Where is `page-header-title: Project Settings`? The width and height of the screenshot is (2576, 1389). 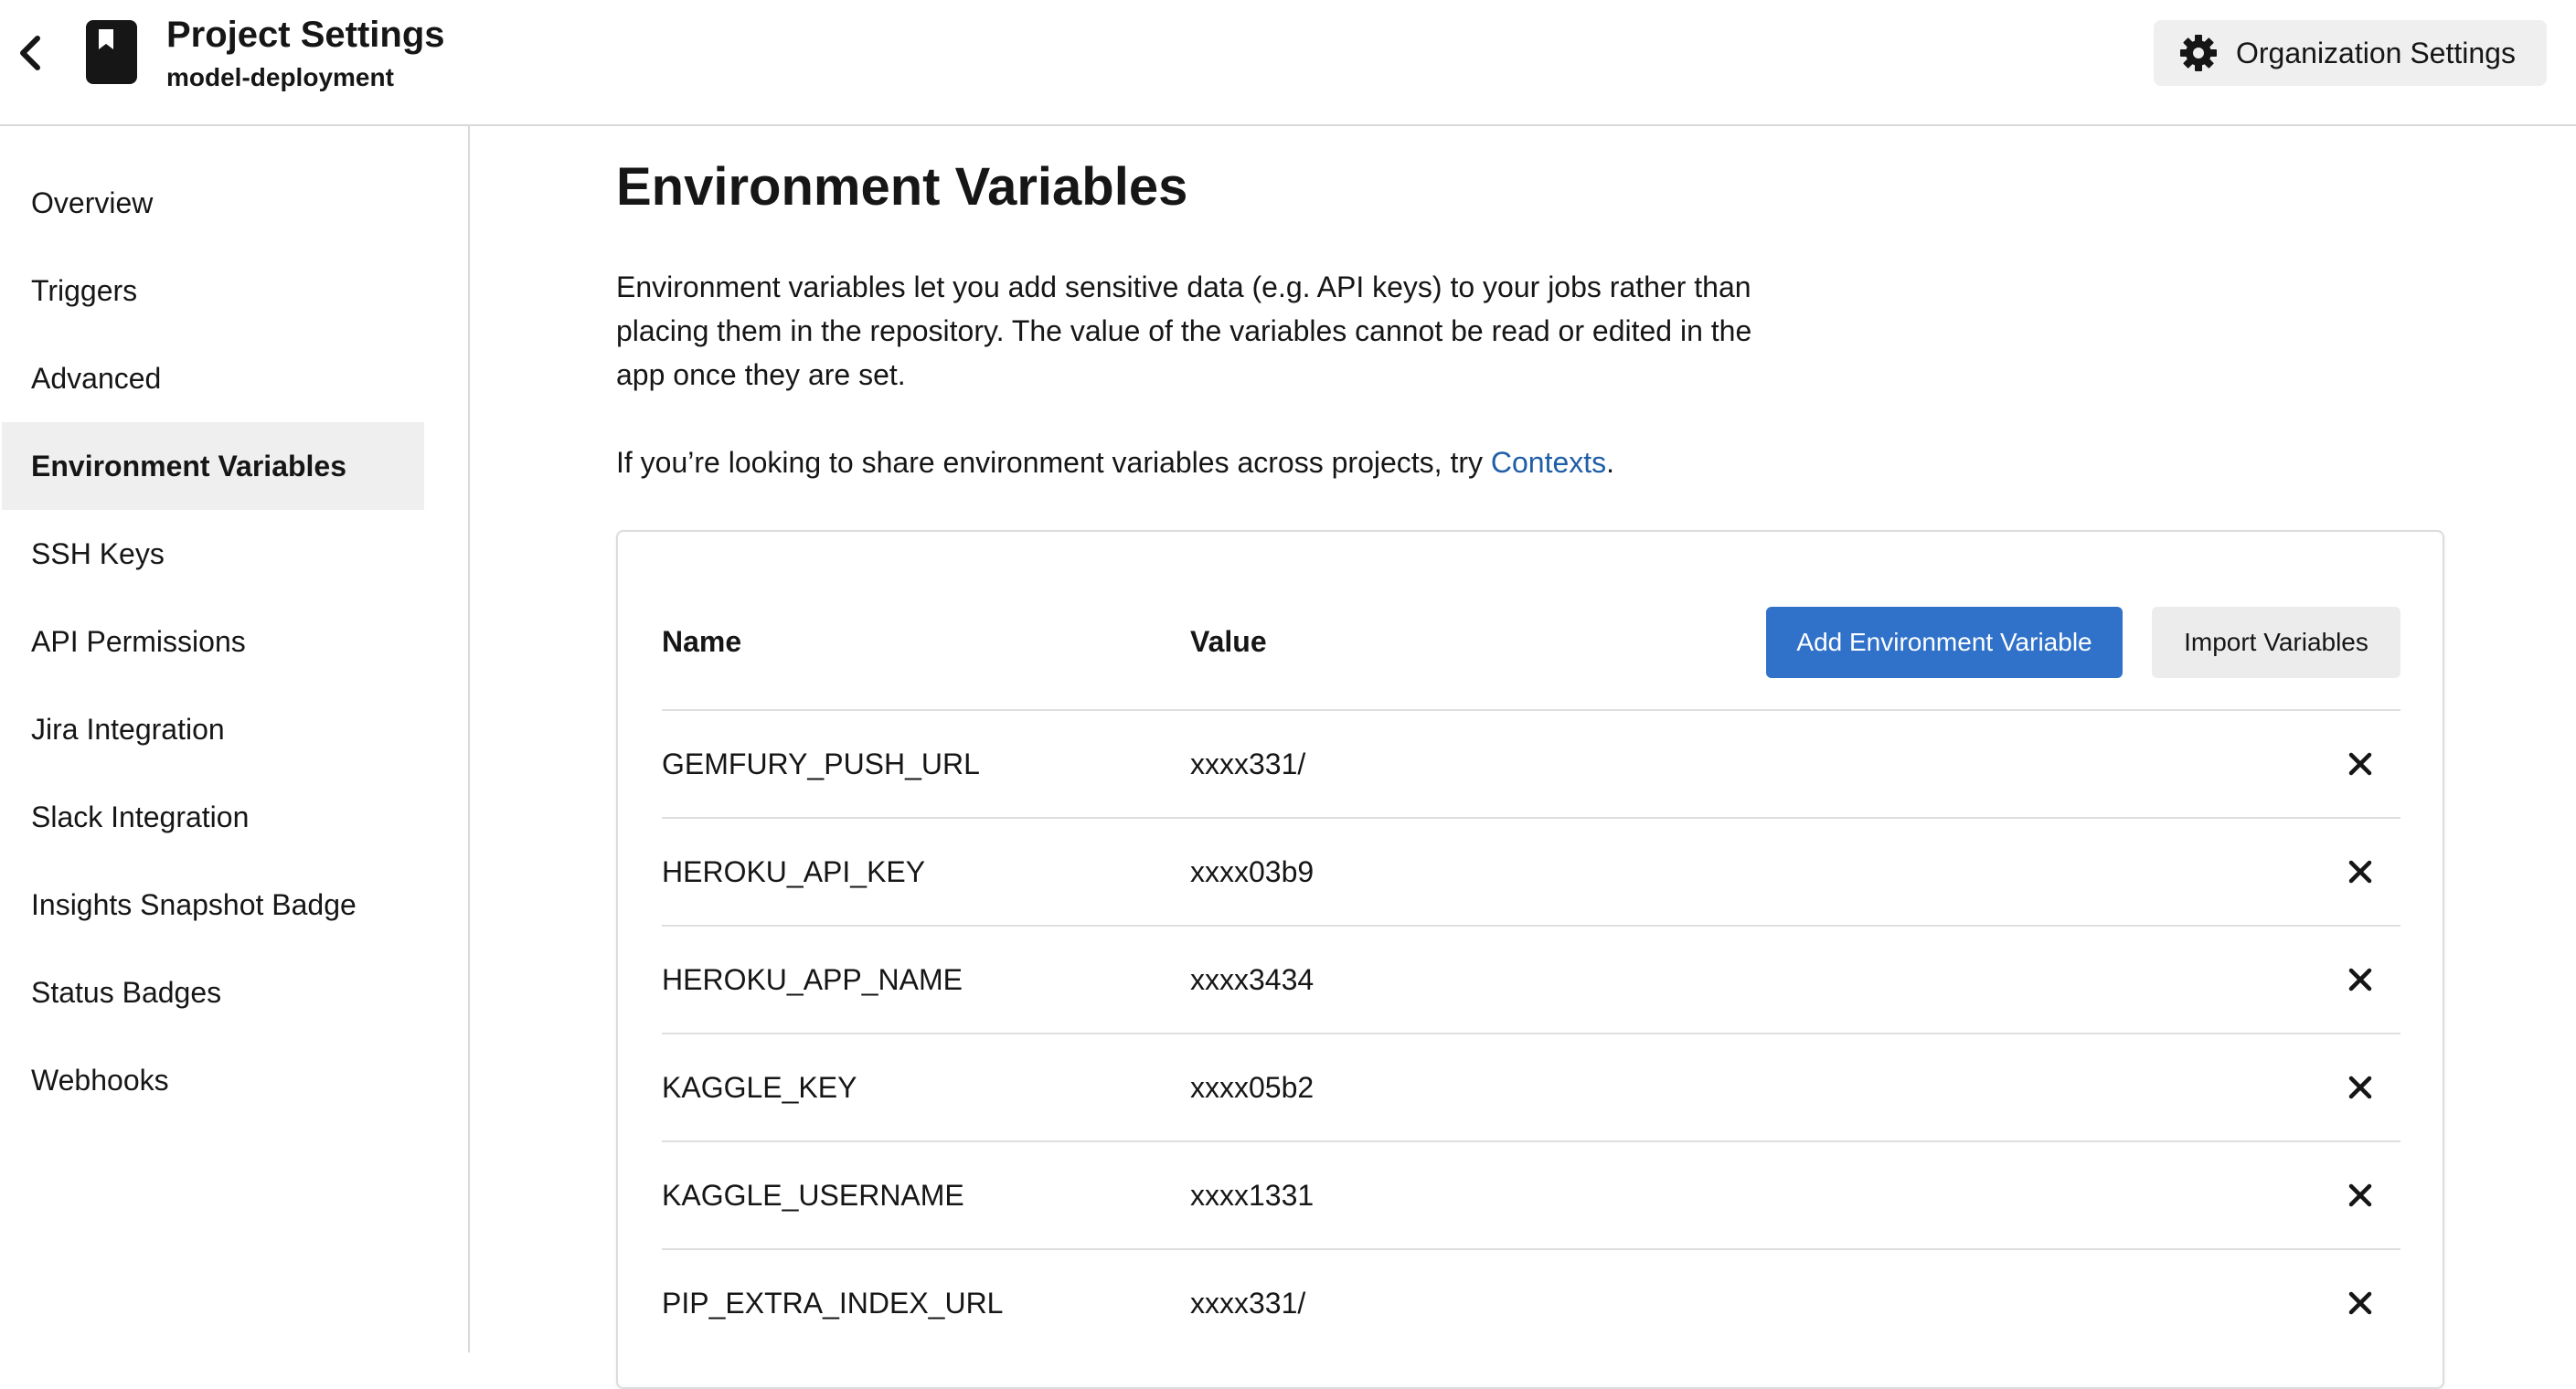
page-header-title: Project Settings is located at coordinates (305, 35).